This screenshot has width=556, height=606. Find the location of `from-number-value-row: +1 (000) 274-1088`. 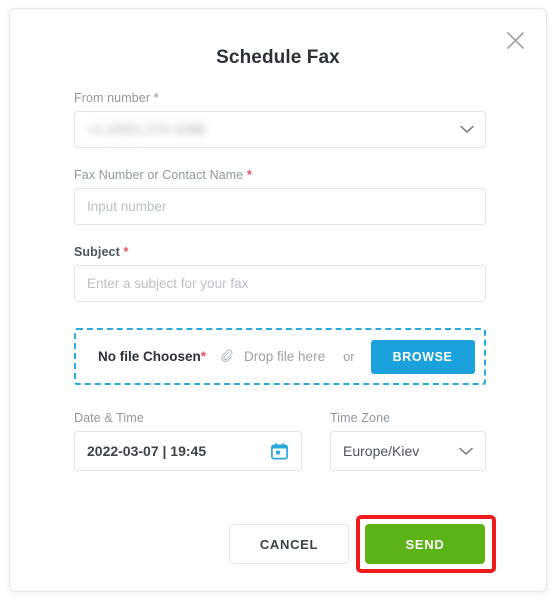

from-number-value-row: +1 (000) 274-1088 is located at coordinates (280, 129).